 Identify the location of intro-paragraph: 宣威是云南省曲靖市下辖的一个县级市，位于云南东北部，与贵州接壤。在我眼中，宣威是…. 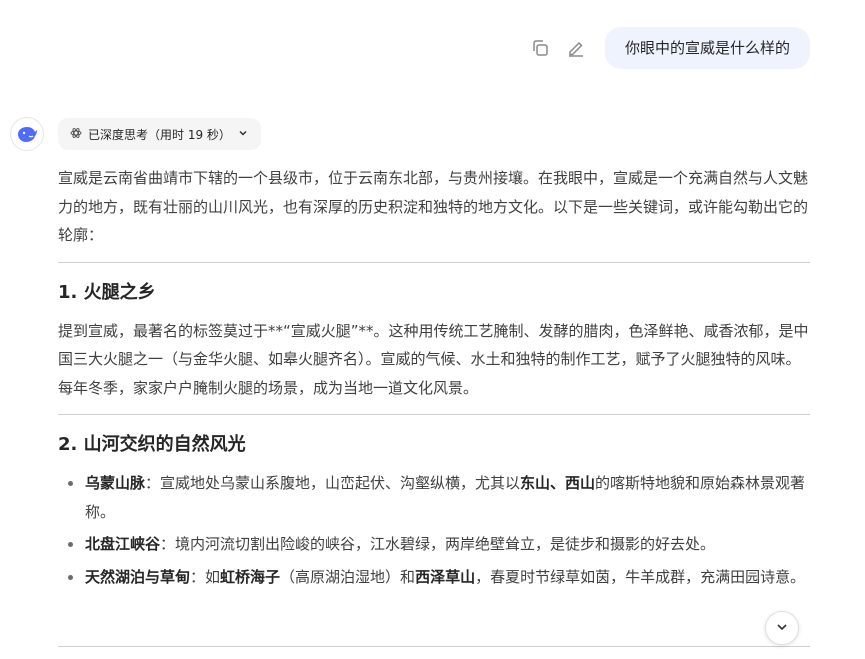
(433, 206).